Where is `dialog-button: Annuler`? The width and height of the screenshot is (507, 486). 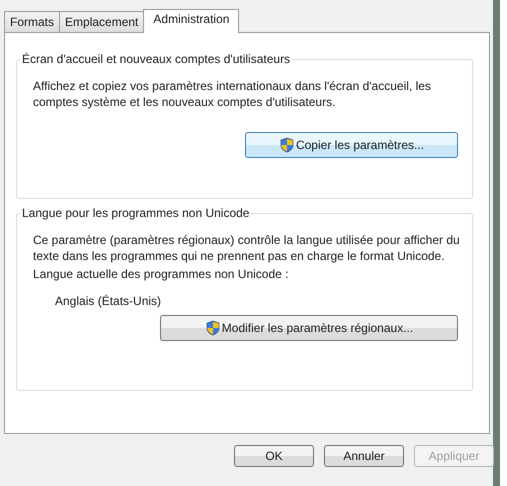 dialog-button: Annuler is located at coordinates (364, 456).